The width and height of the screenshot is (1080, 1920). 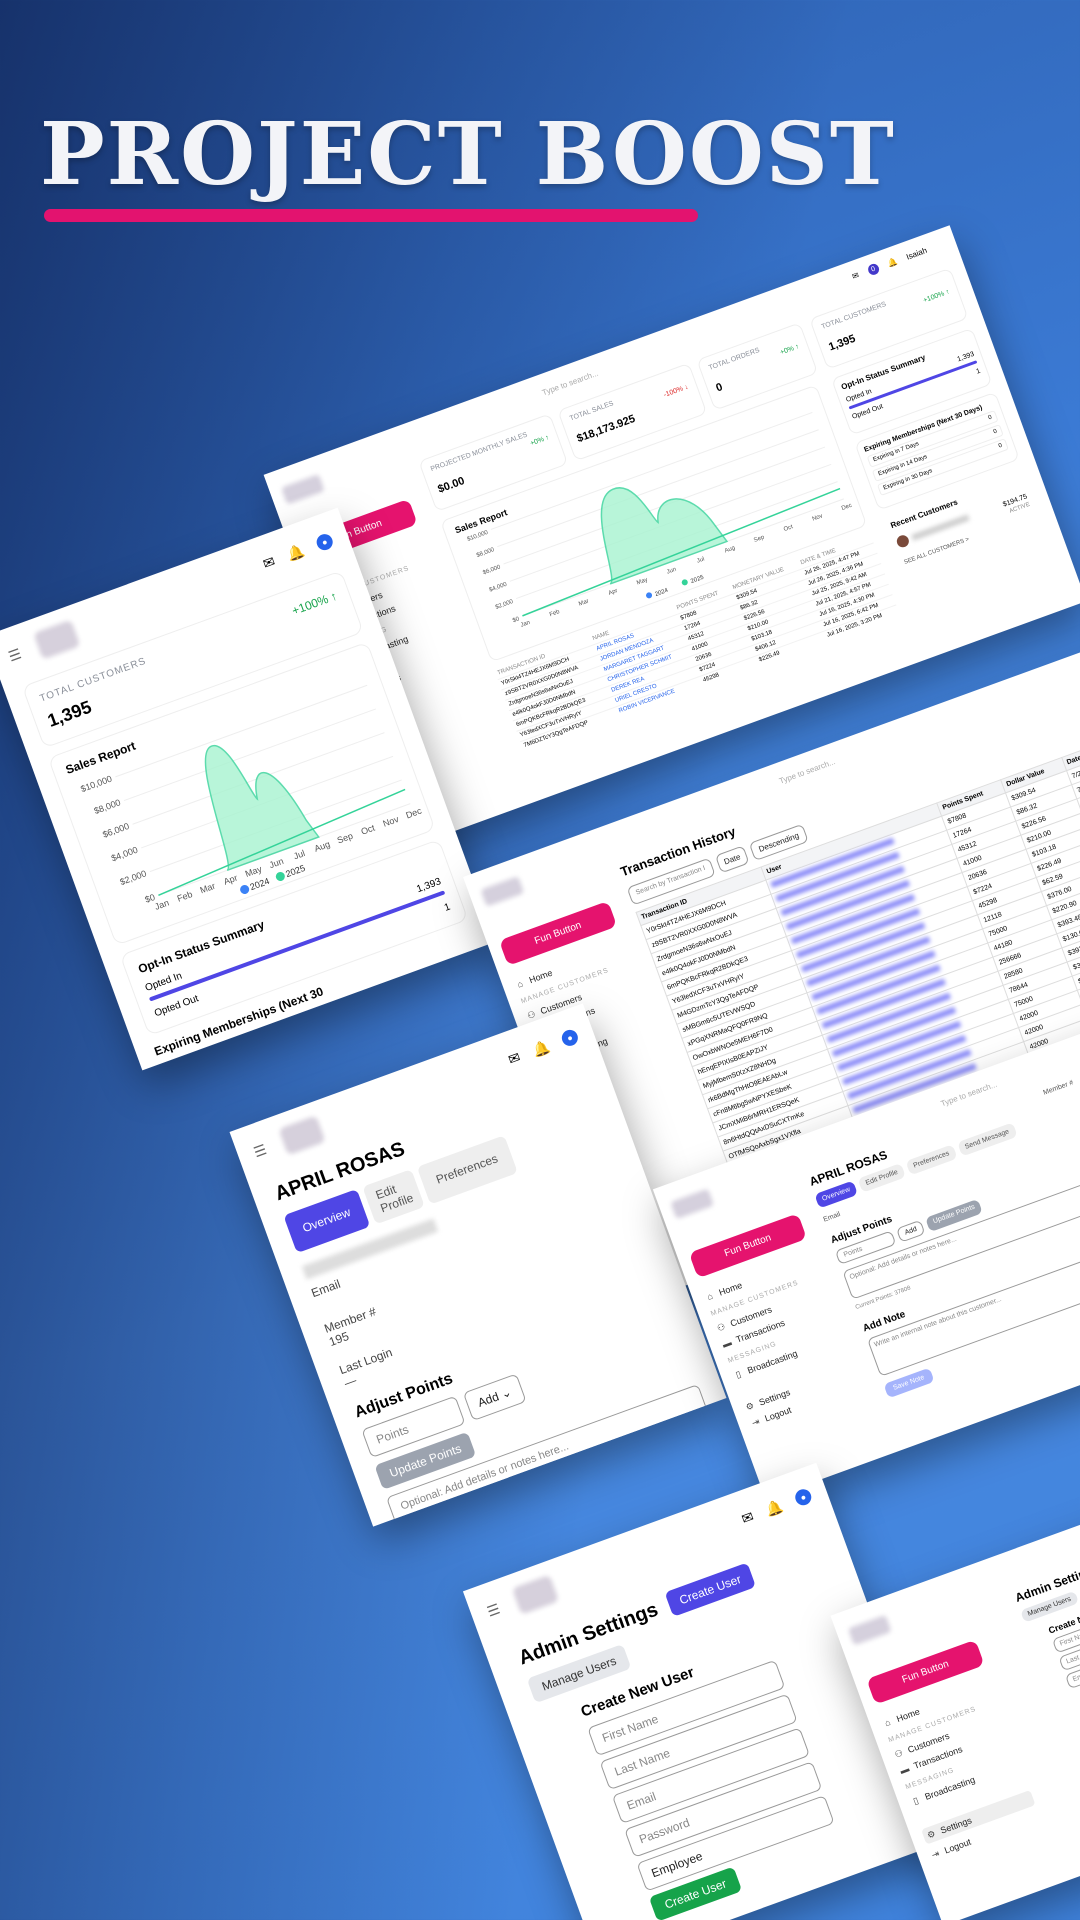 What do you see at coordinates (832, 1217) in the screenshot?
I see `email-label: Email` at bounding box center [832, 1217].